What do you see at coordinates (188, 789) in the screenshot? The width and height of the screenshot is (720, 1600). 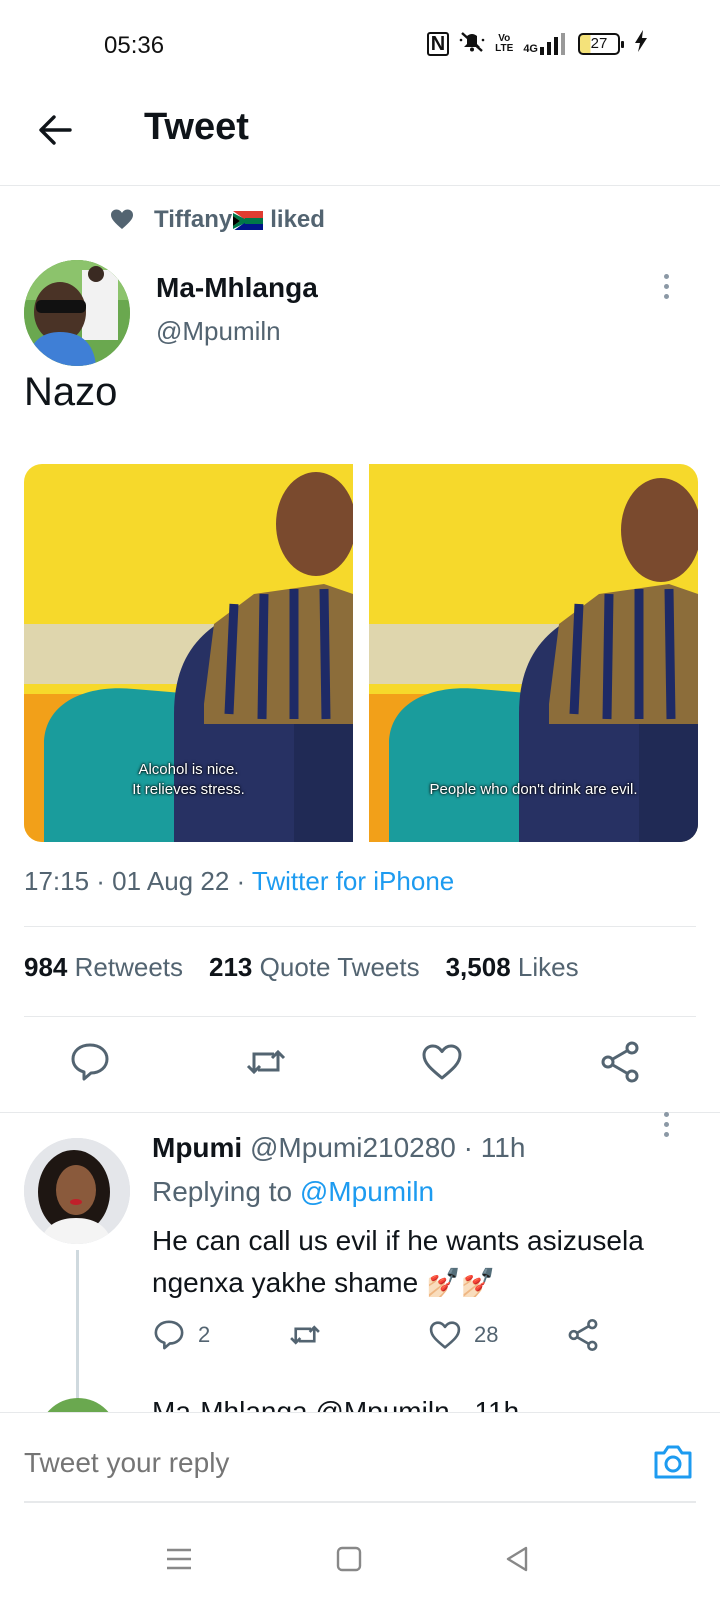 I see `caption-line: It relieves stress.` at bounding box center [188, 789].